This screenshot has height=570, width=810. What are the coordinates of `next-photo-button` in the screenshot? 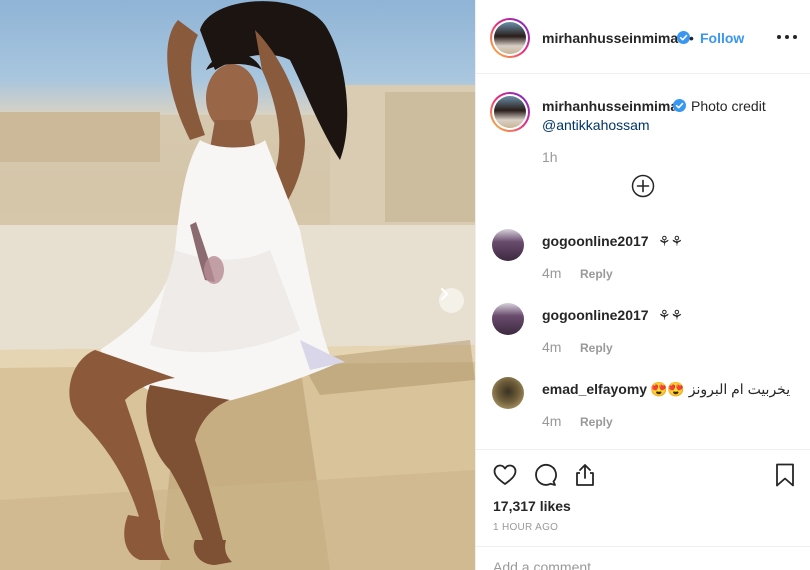 It's located at (451, 300).